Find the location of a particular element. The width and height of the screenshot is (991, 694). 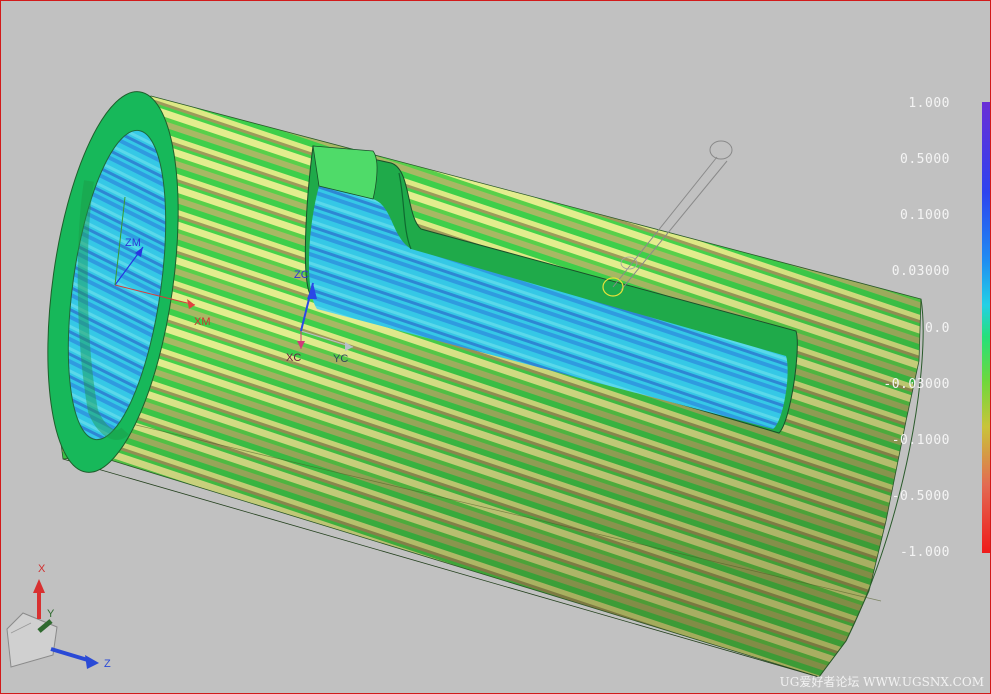

legend-label: -1.000 is located at coordinates (925, 552).